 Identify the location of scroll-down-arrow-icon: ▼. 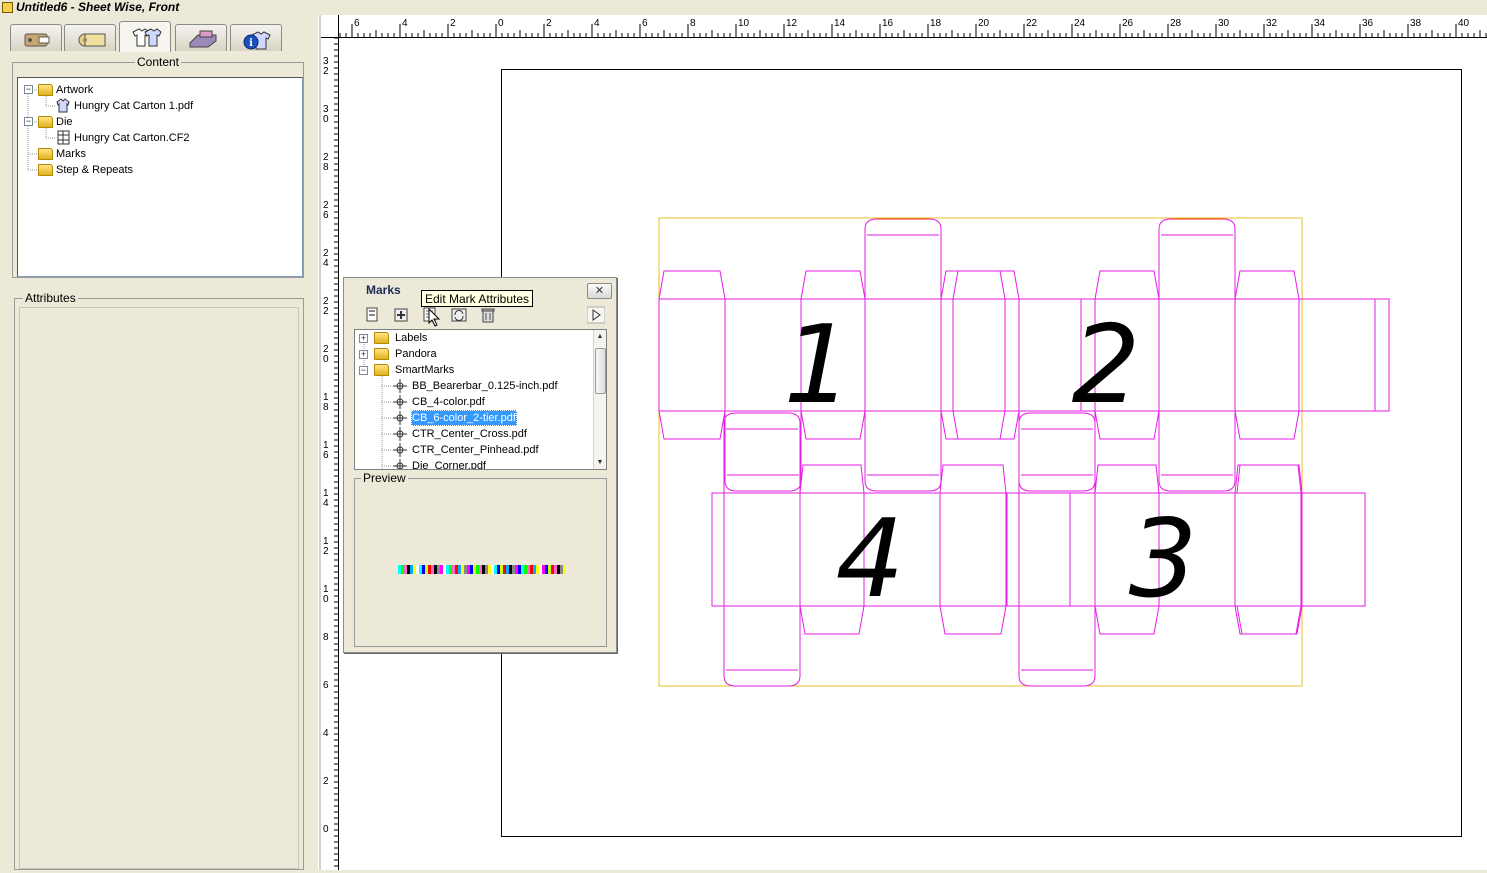
(600, 462).